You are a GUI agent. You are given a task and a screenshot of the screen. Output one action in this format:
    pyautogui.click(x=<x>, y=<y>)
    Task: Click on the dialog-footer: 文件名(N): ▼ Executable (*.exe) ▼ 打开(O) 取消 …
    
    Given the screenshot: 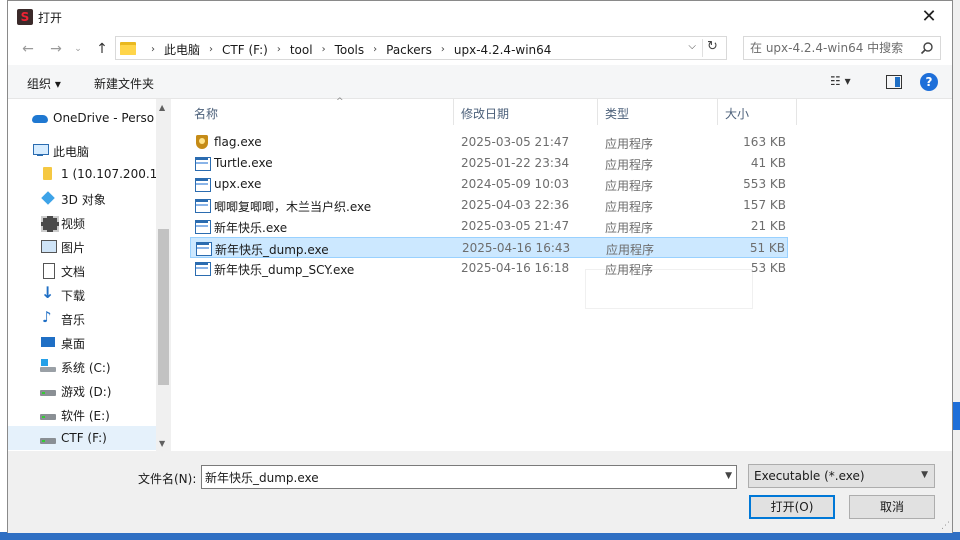 What is the action you would take?
    pyautogui.click(x=480, y=492)
    